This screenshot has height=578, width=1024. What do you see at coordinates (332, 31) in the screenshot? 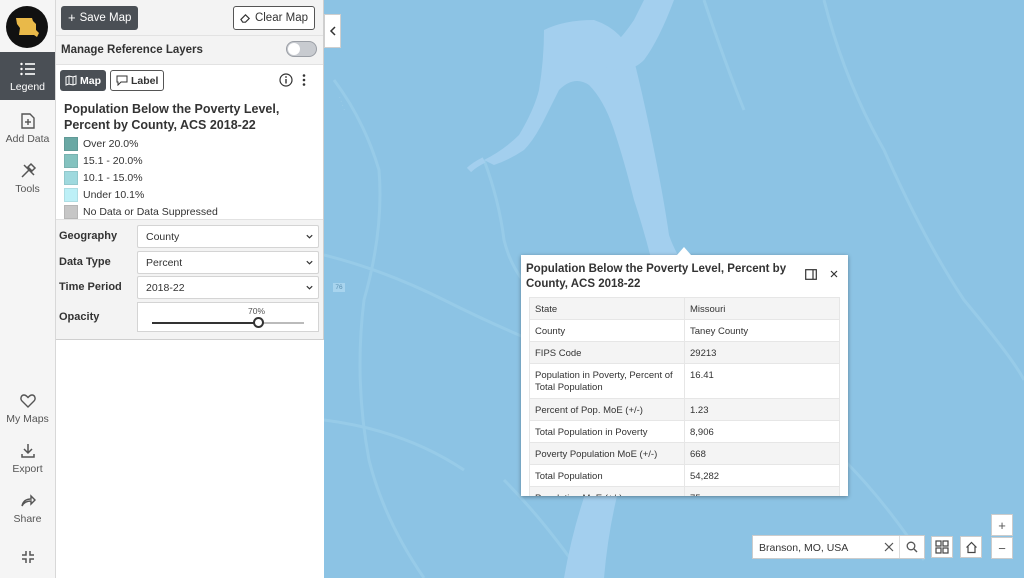
I see `collapse-panel-button` at bounding box center [332, 31].